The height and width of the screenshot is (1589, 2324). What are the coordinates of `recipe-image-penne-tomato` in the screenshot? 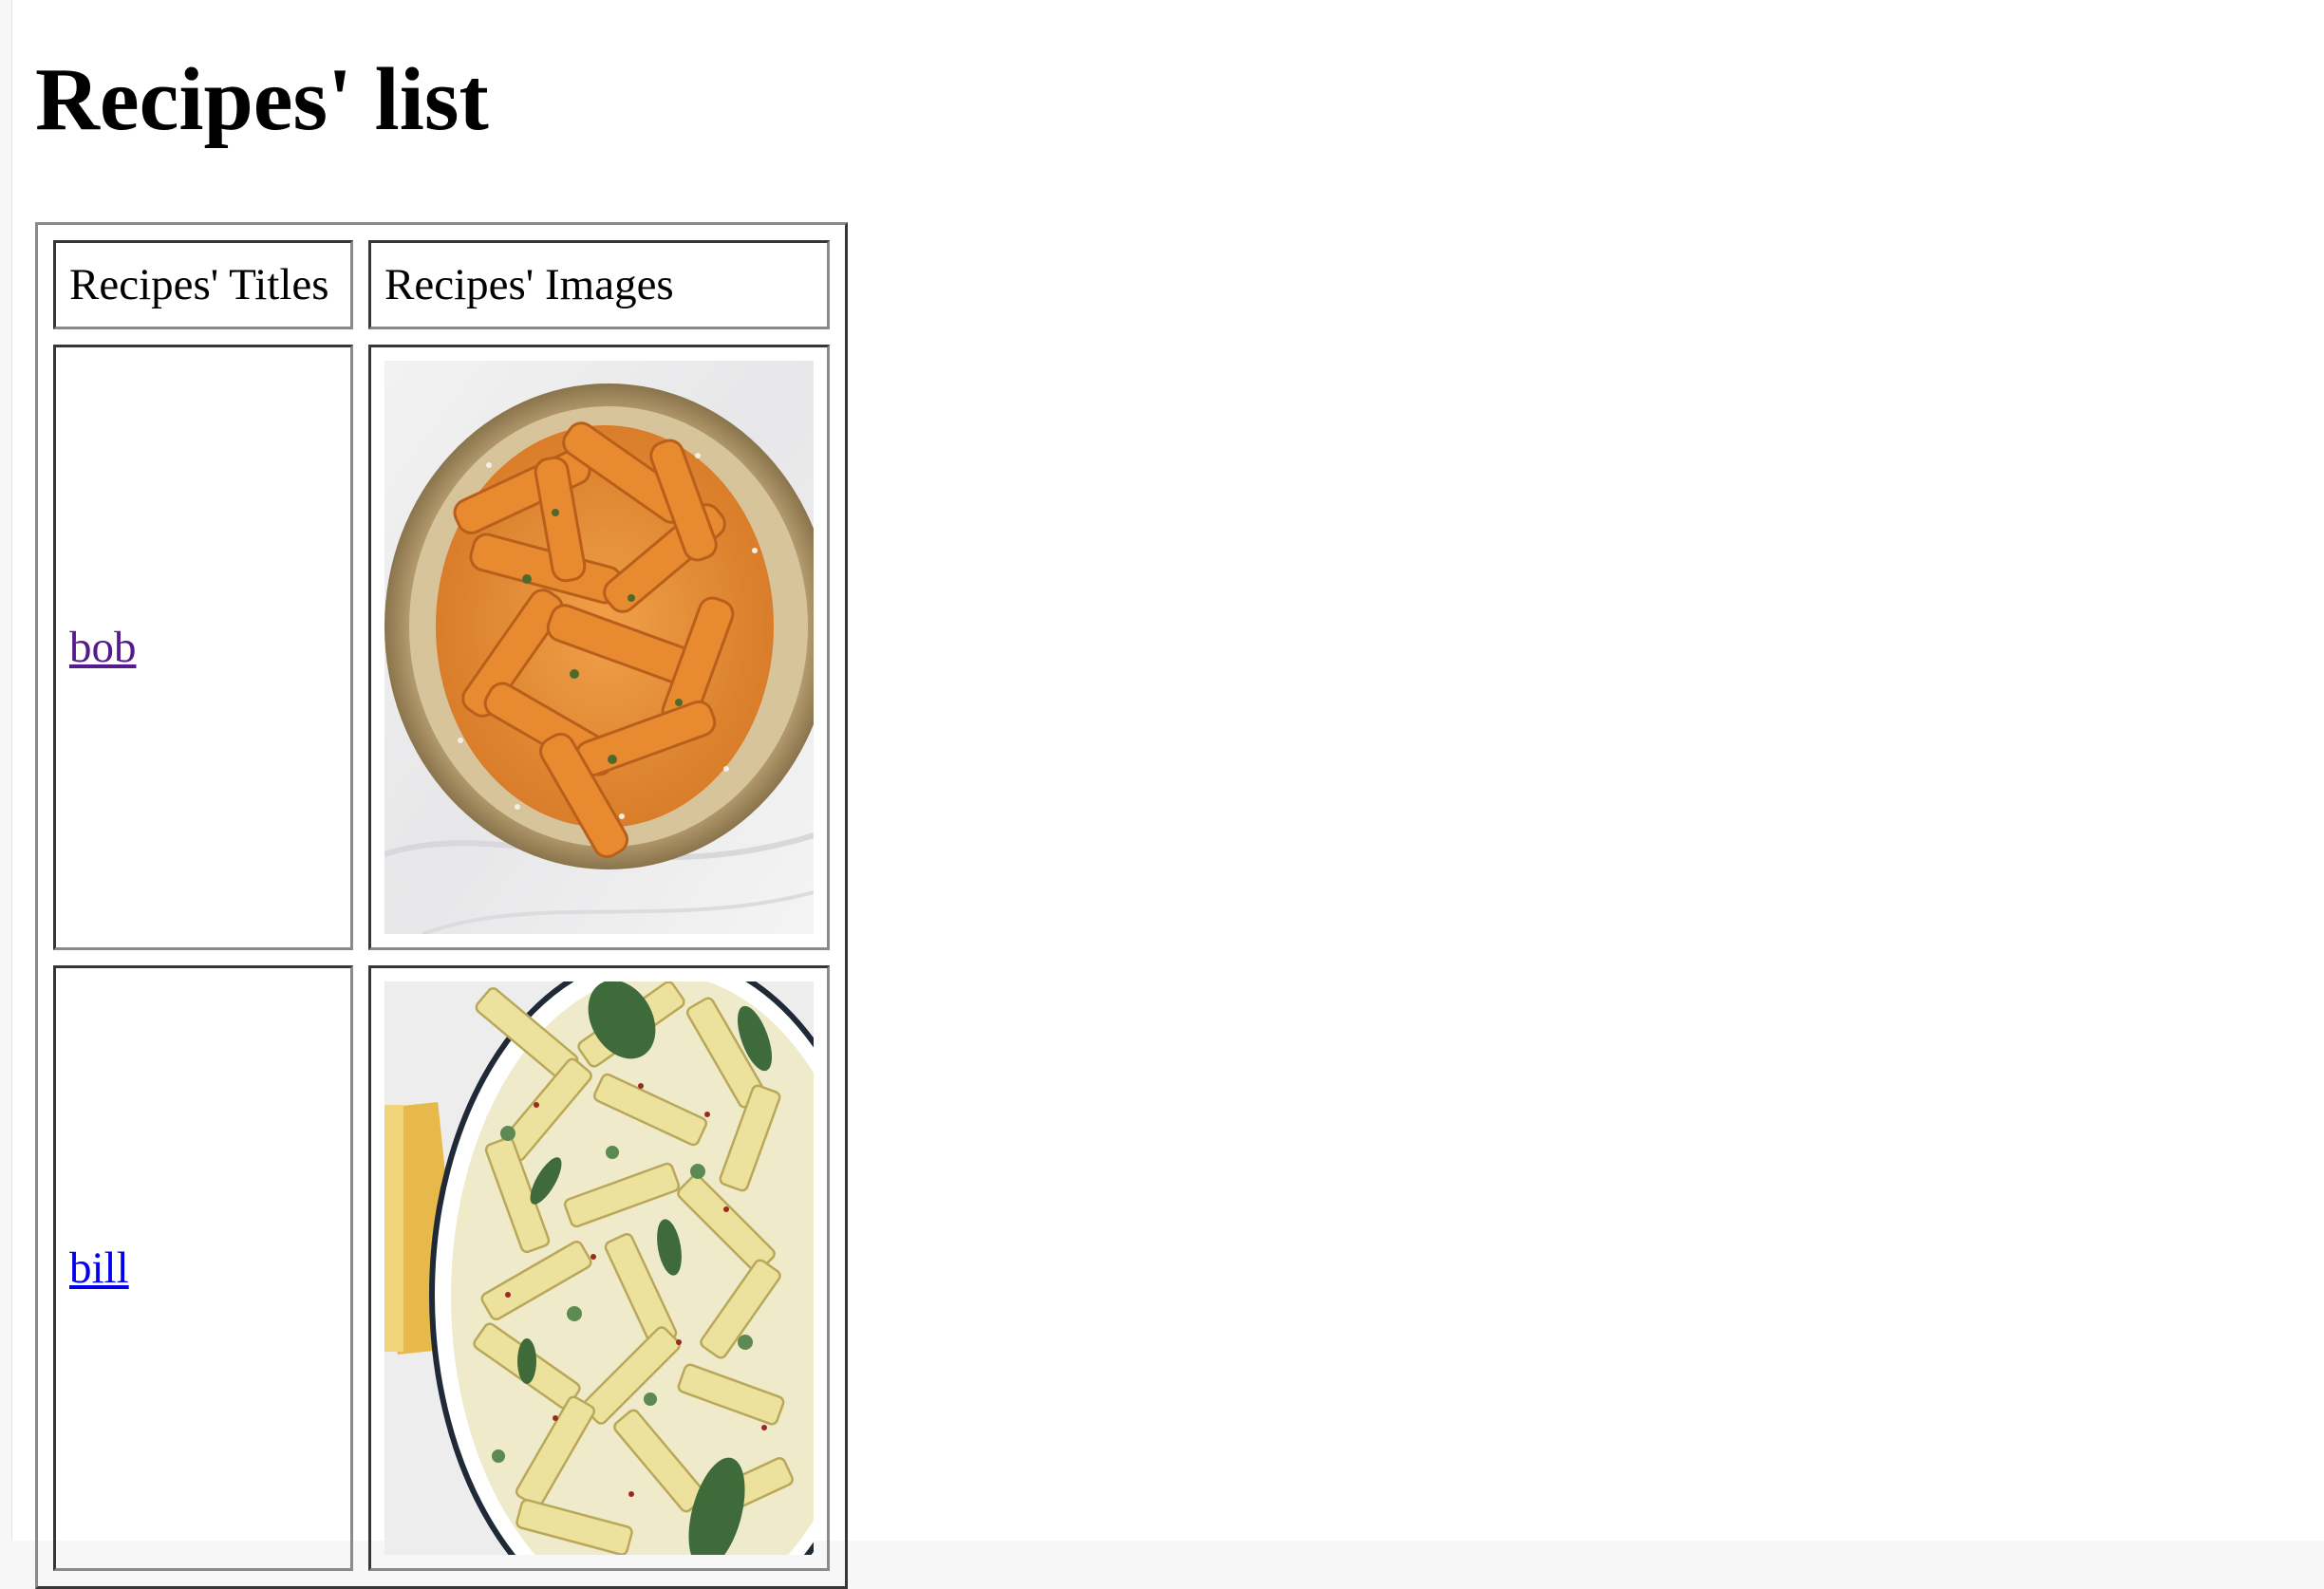 It's located at (599, 647).